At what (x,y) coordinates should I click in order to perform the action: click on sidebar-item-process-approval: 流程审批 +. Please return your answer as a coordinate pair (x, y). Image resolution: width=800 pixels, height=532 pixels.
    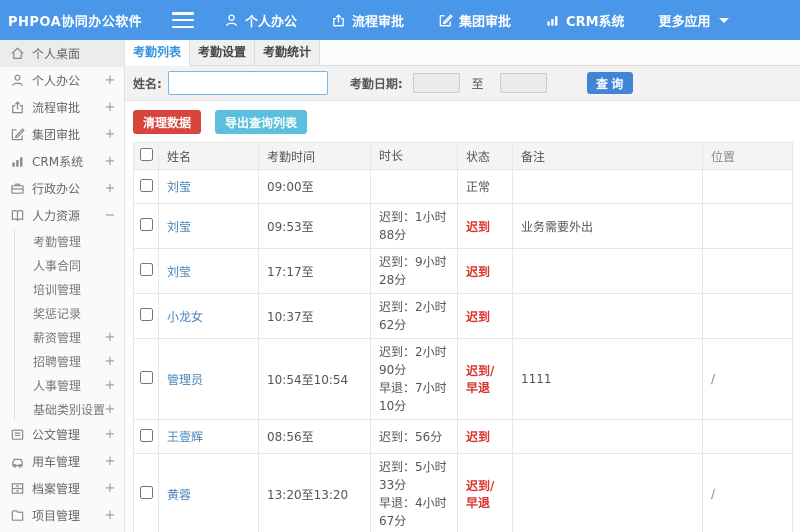
    Looking at the image, I should click on (62, 107).